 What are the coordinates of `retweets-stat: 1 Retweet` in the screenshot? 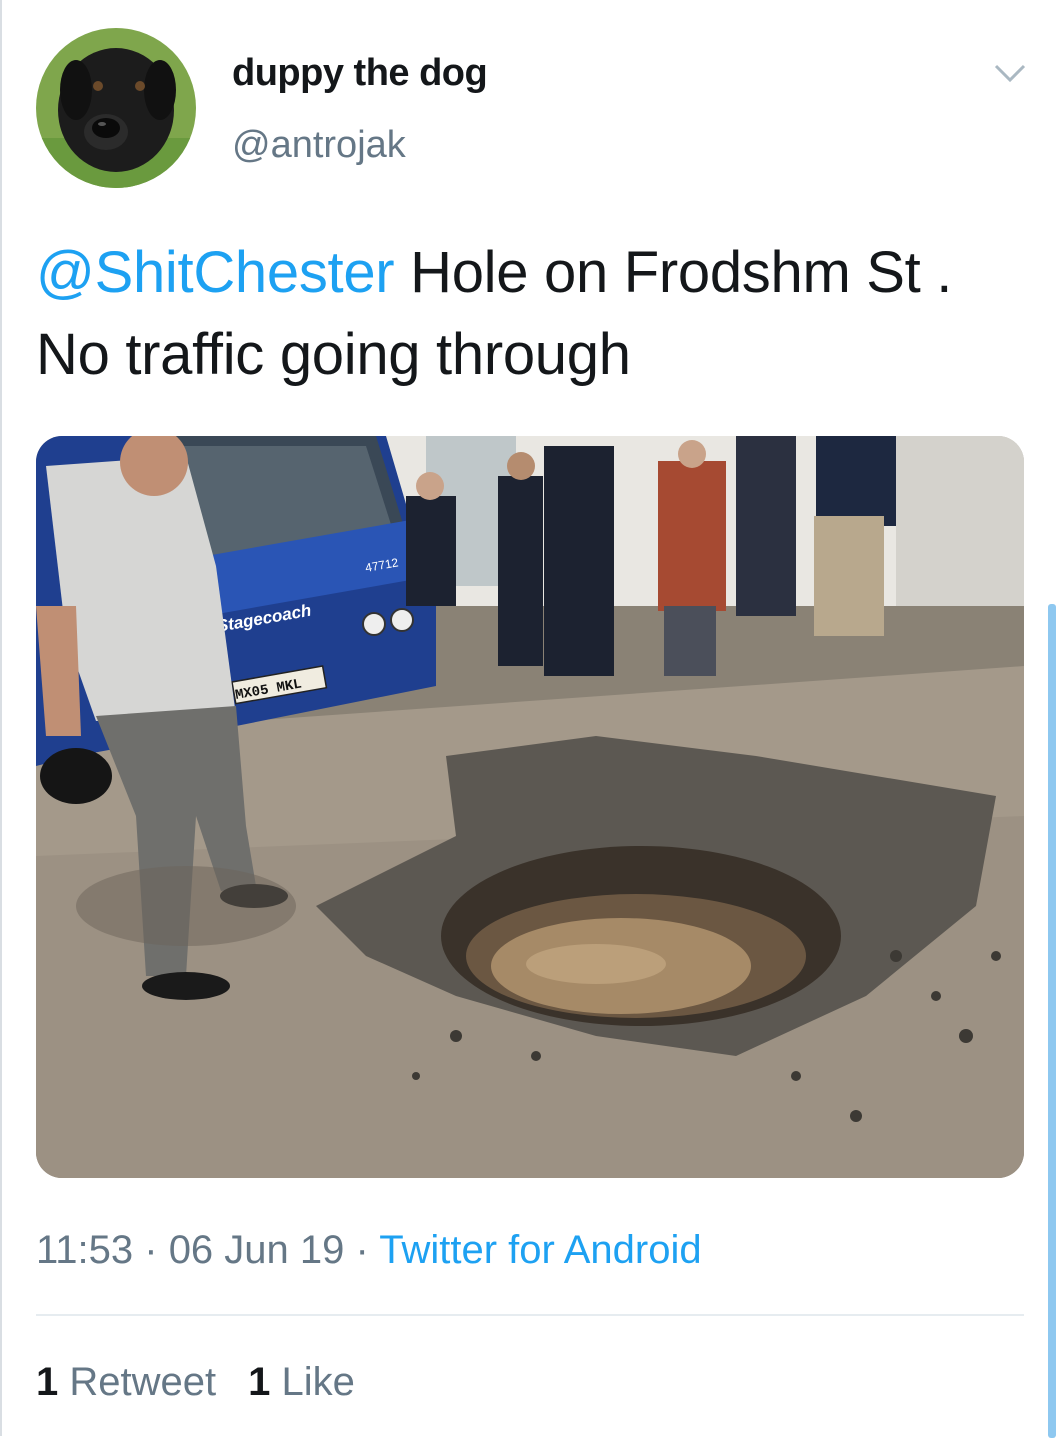 It's located at (126, 1382).